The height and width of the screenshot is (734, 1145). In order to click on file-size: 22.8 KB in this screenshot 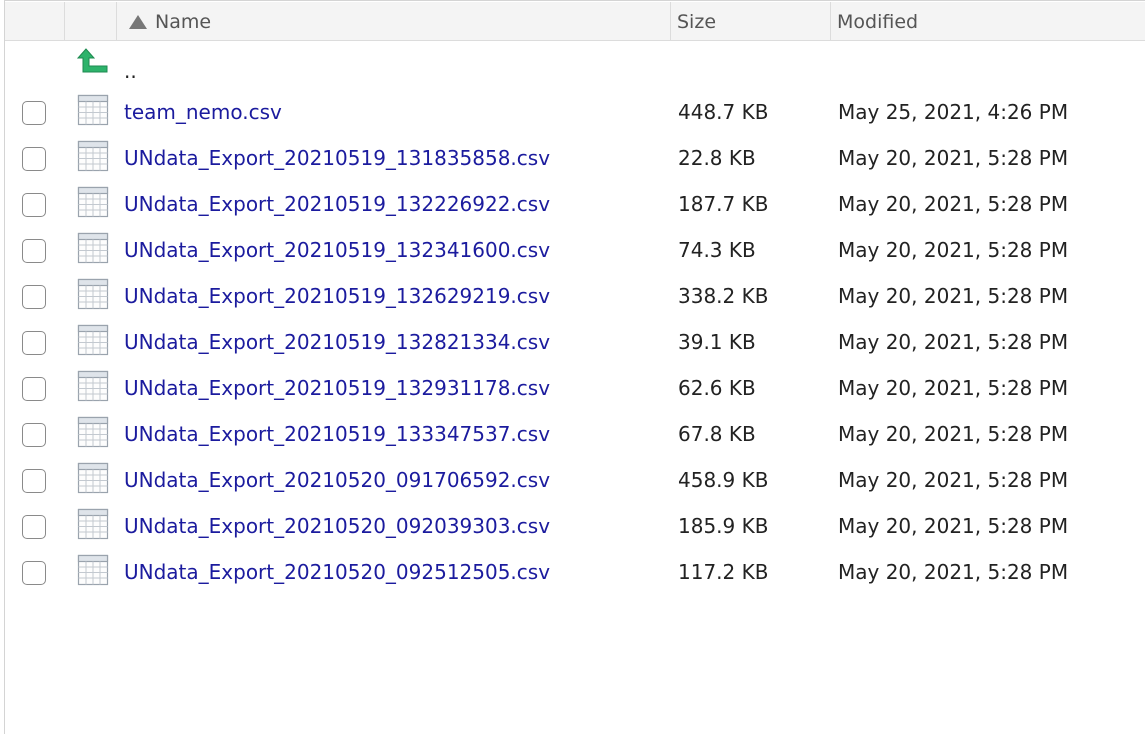, I will do `click(717, 158)`.